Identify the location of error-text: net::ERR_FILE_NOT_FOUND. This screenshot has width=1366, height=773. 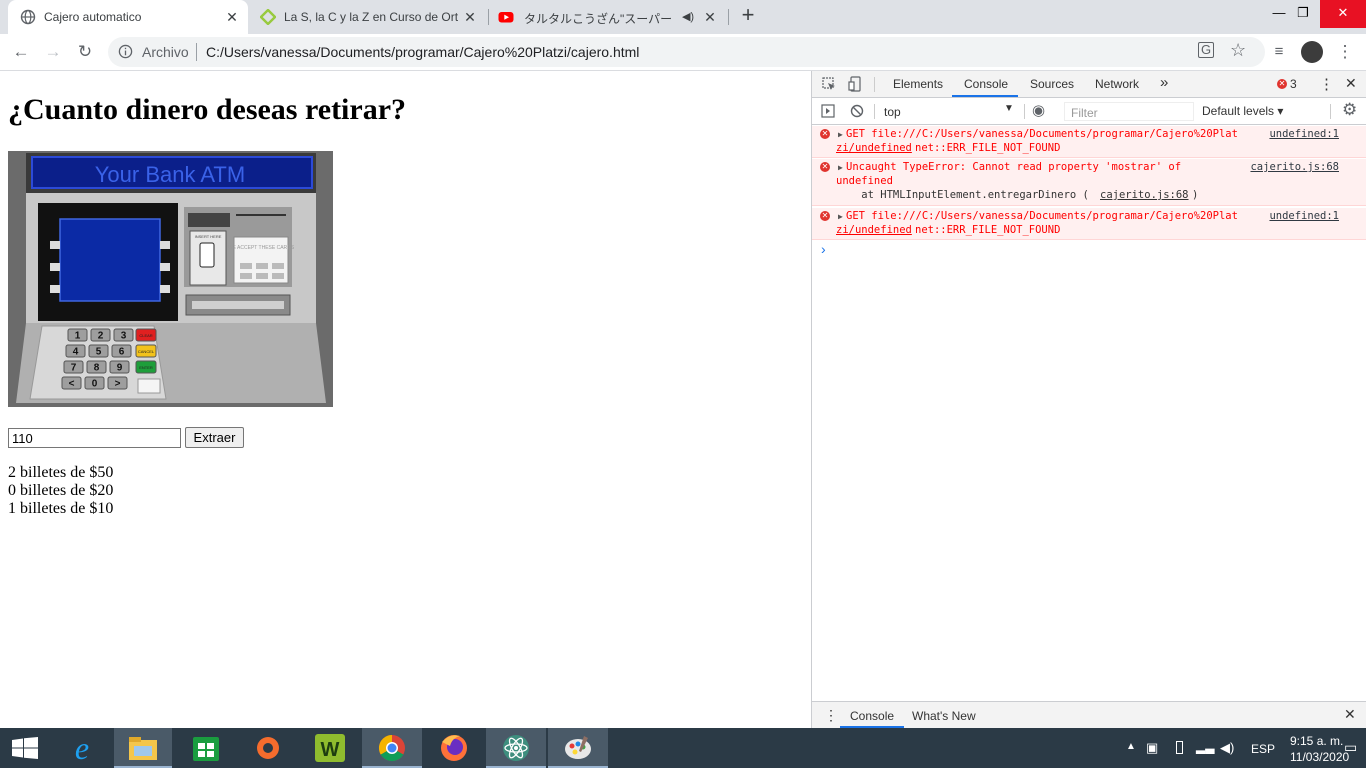
(988, 230).